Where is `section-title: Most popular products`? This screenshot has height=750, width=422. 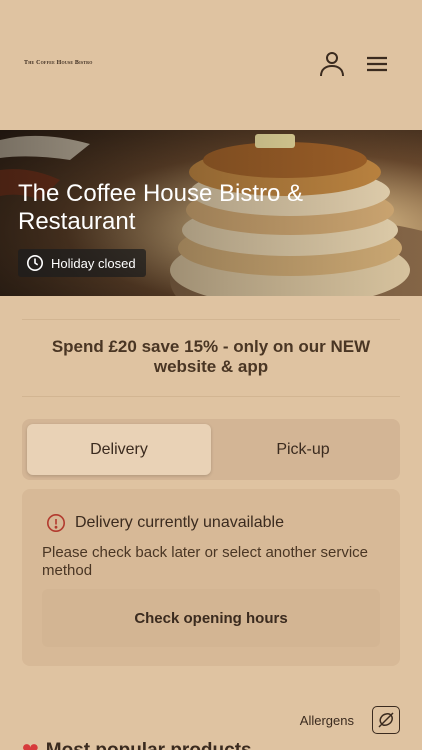
section-title: Most popular products is located at coordinates (149, 745).